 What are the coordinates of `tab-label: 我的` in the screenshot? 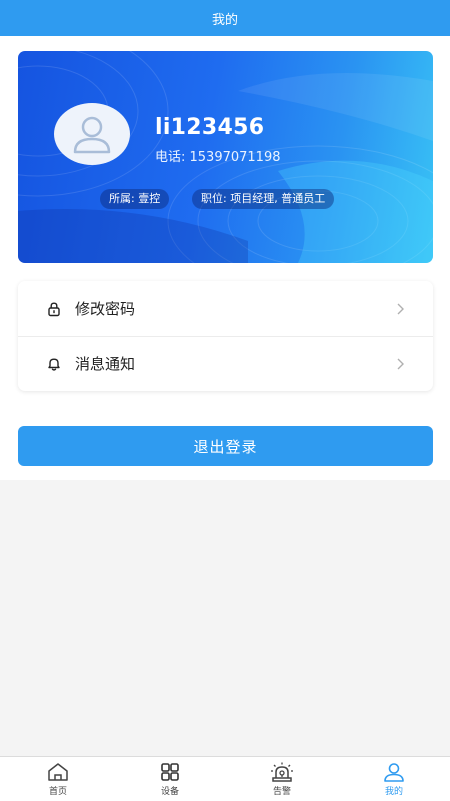 It's located at (393, 792).